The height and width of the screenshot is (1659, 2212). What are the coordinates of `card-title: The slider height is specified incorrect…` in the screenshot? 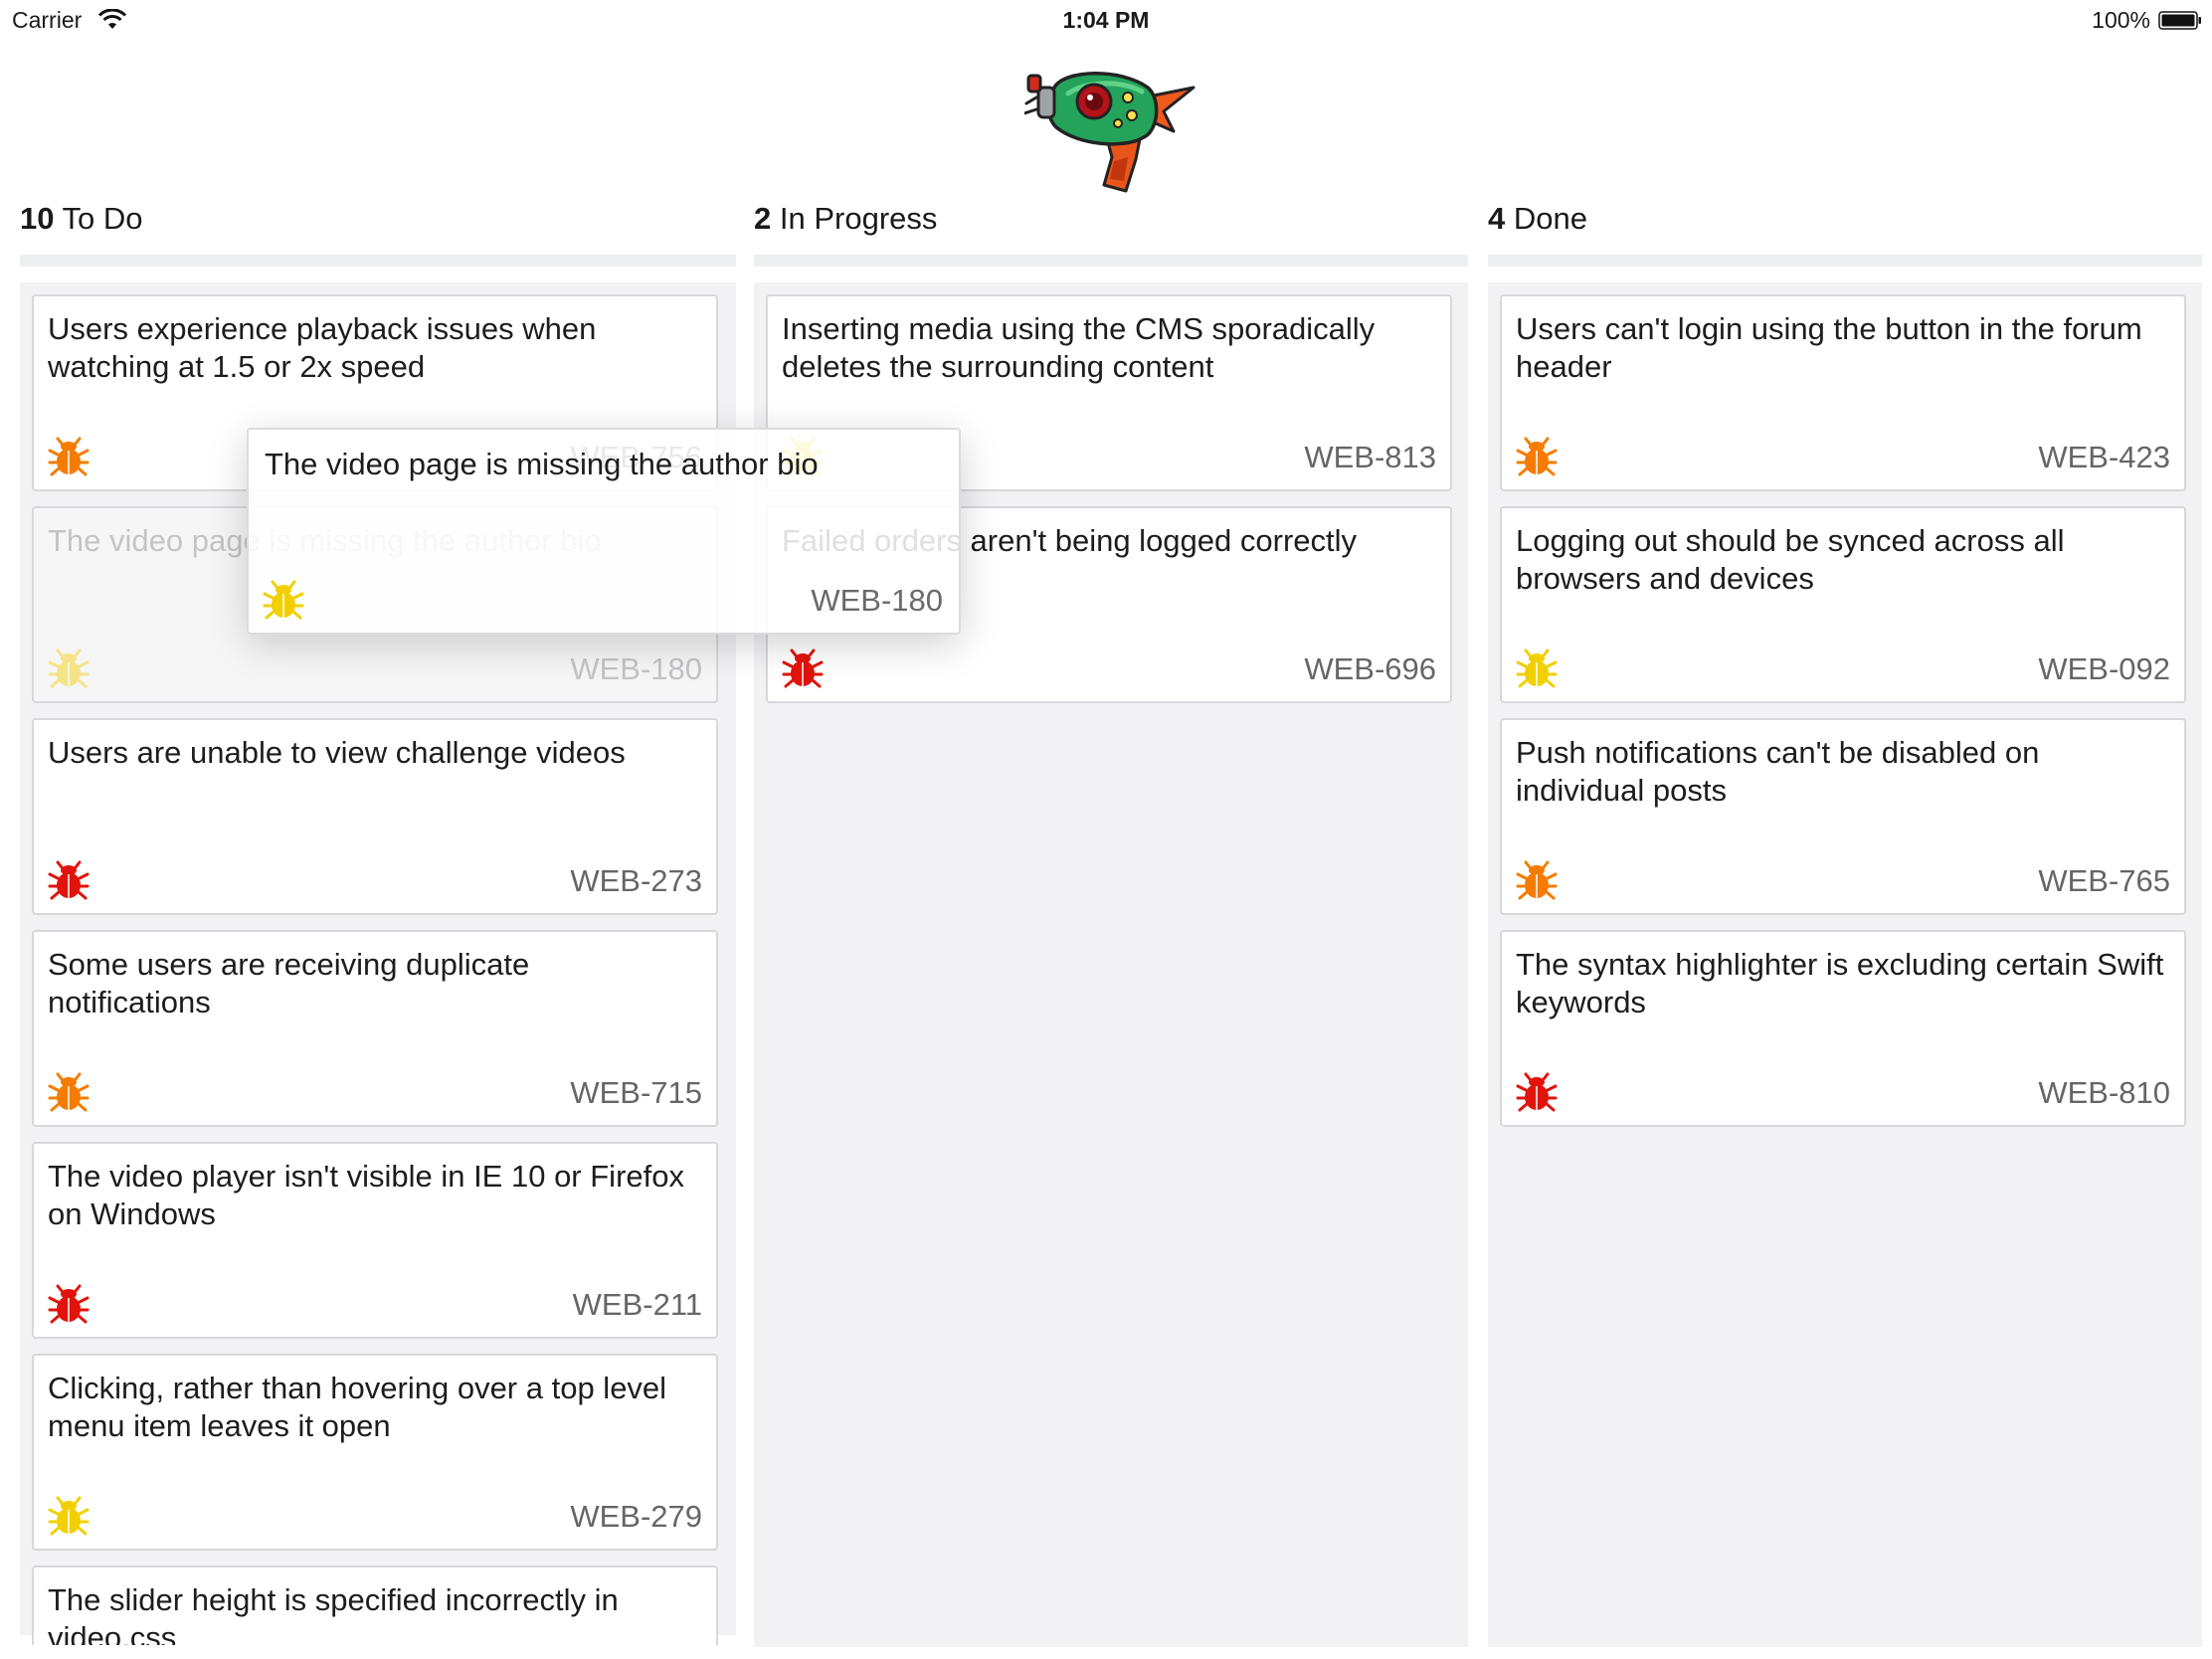 It's located at (333, 1613).